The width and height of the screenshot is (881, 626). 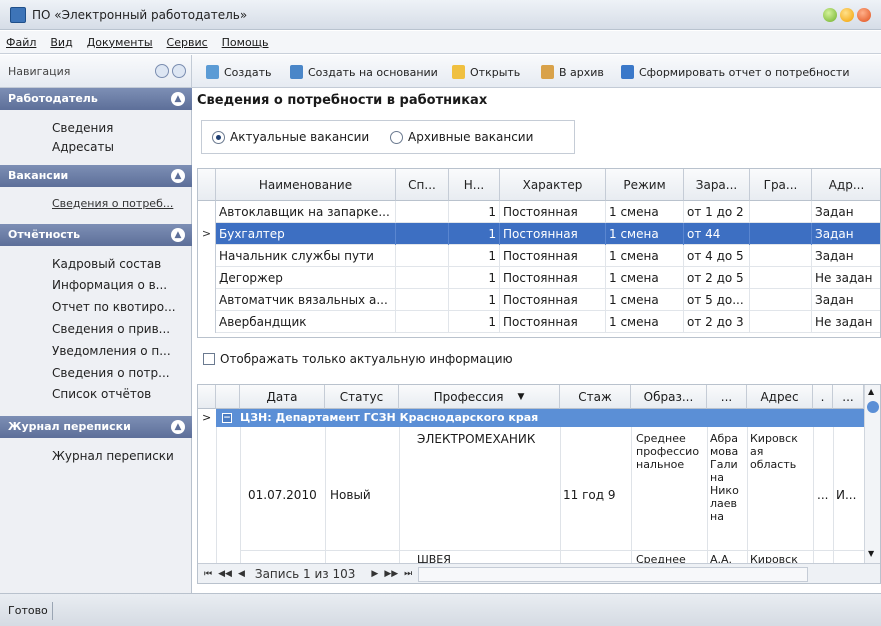 I want to click on column-header-character: Характер, so click(x=553, y=185).